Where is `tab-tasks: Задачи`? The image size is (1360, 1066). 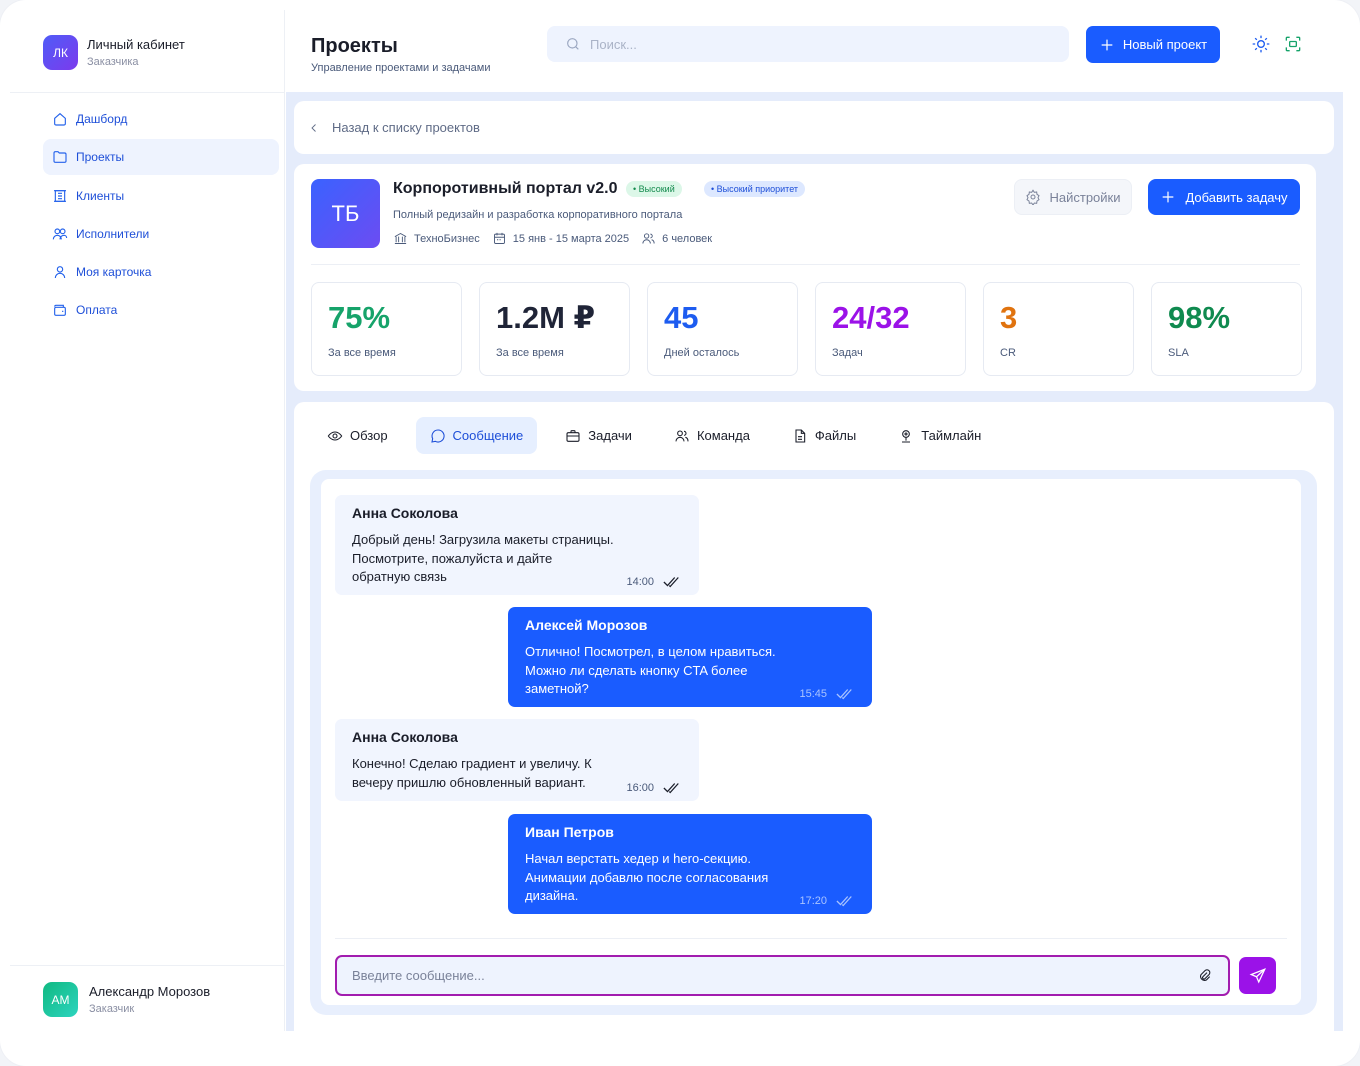
tab-tasks: Задачи is located at coordinates (598, 435).